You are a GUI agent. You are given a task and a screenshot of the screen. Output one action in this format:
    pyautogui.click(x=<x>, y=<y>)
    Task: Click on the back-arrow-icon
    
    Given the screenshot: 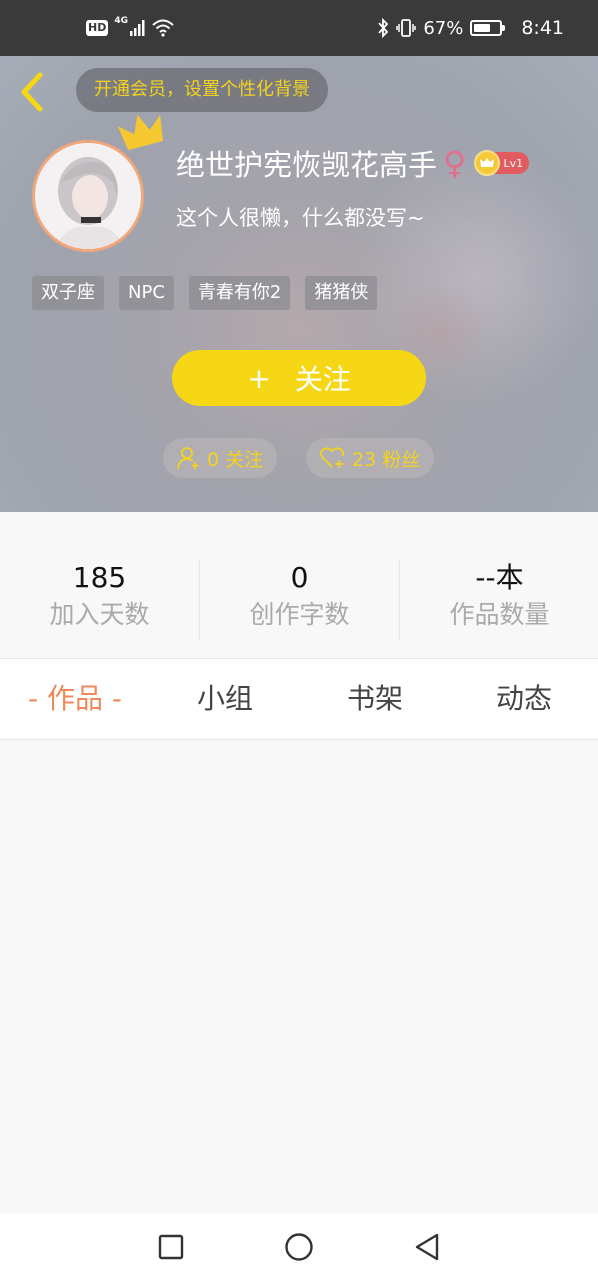 What is the action you would take?
    pyautogui.click(x=32, y=92)
    